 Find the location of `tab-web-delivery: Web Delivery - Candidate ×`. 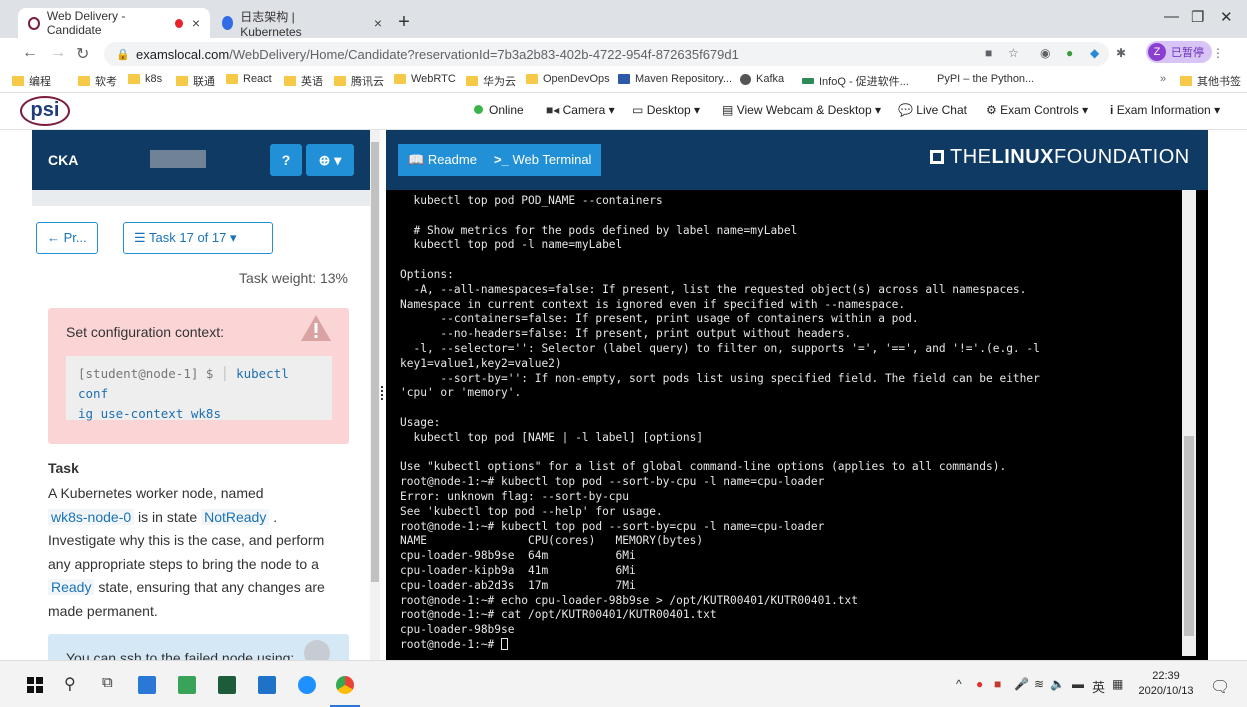

tab-web-delivery: Web Delivery - Candidate × is located at coordinates (114, 23).